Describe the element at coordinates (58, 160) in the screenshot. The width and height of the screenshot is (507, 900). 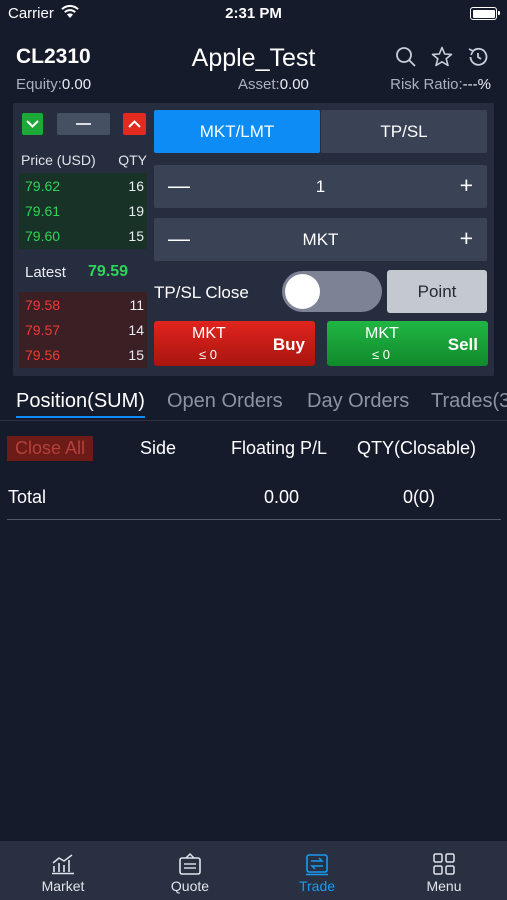
I see `price-column-header: Price (USD)` at that location.